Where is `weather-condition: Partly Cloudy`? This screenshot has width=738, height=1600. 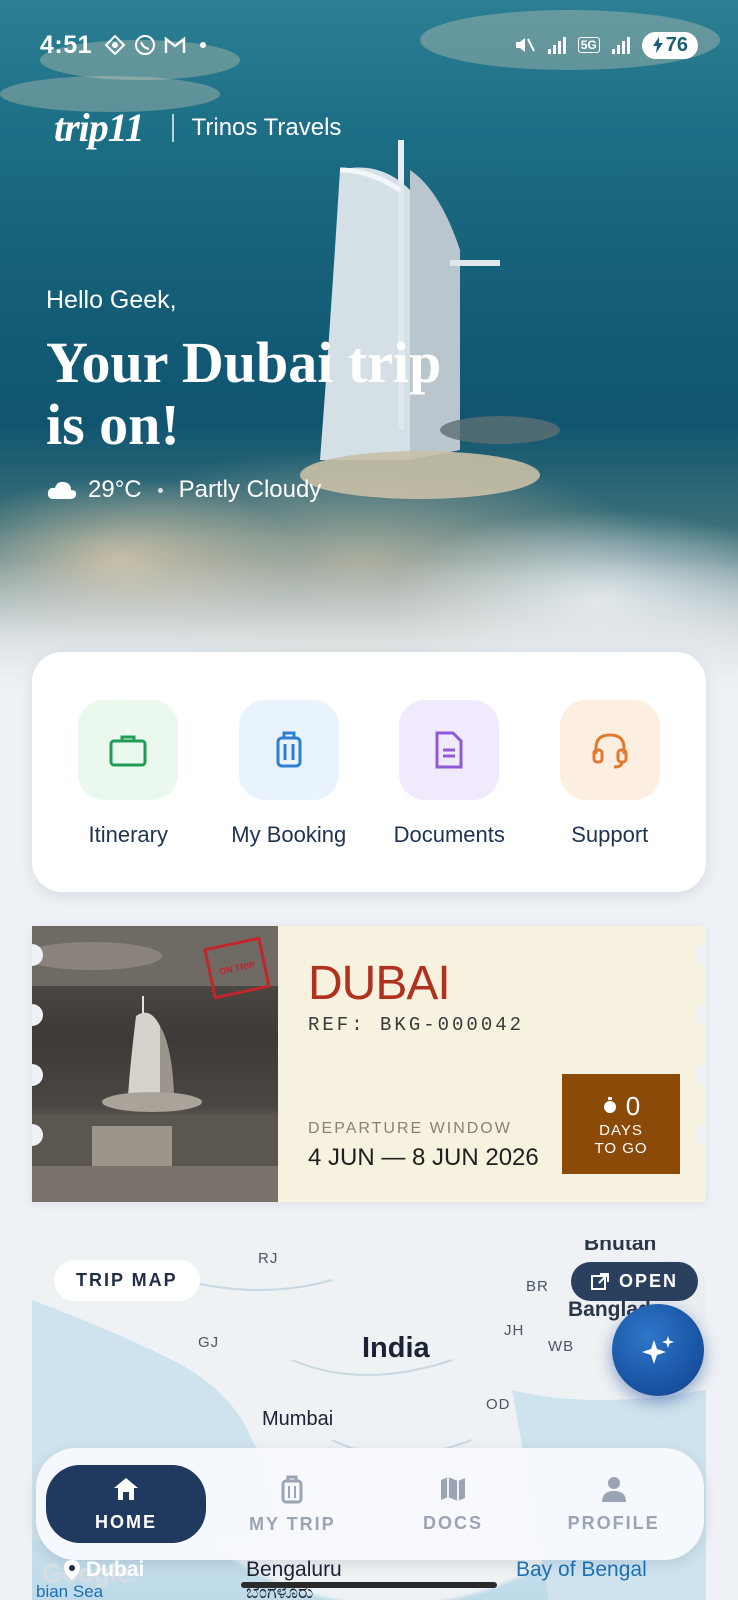 weather-condition: Partly Cloudy is located at coordinates (250, 489).